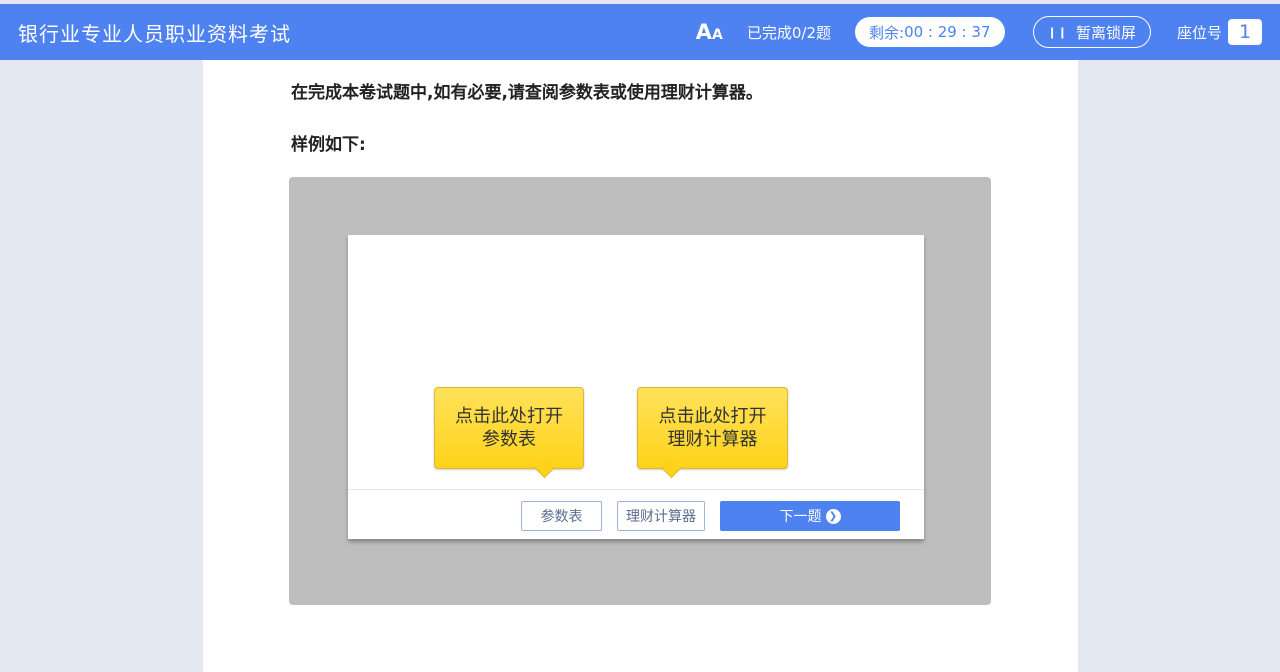 Image resolution: width=1280 pixels, height=672 pixels. Describe the element at coordinates (328, 145) in the screenshot. I see `example-label: 样例如下:` at that location.